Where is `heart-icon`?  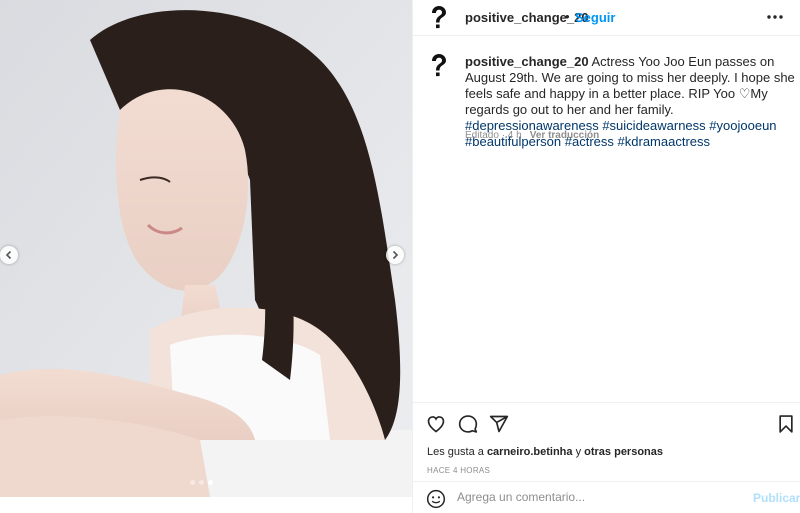 heart-icon is located at coordinates (436, 424).